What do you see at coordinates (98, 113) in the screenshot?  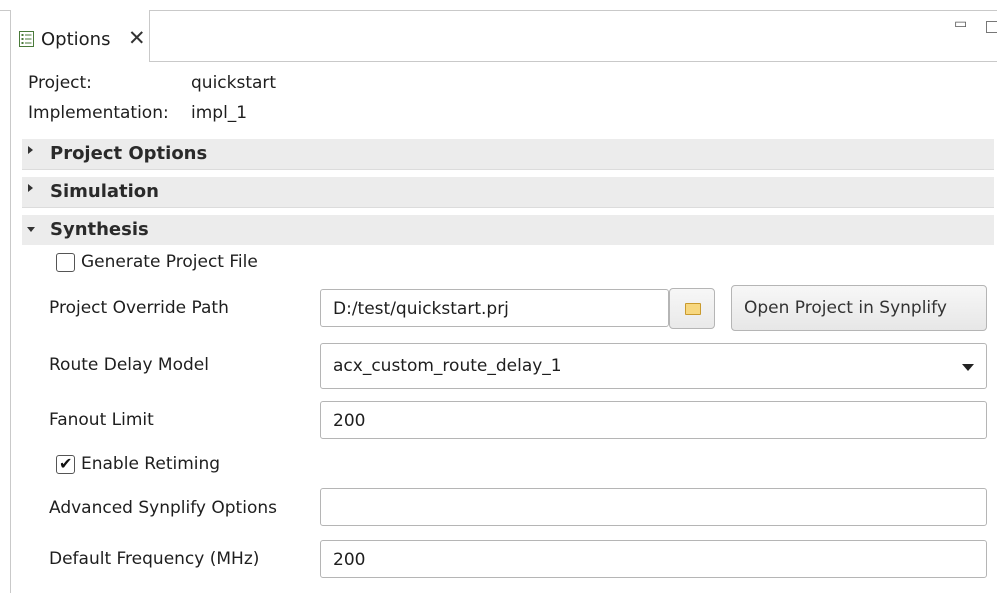 I see `implementation-label: Implementation:` at bounding box center [98, 113].